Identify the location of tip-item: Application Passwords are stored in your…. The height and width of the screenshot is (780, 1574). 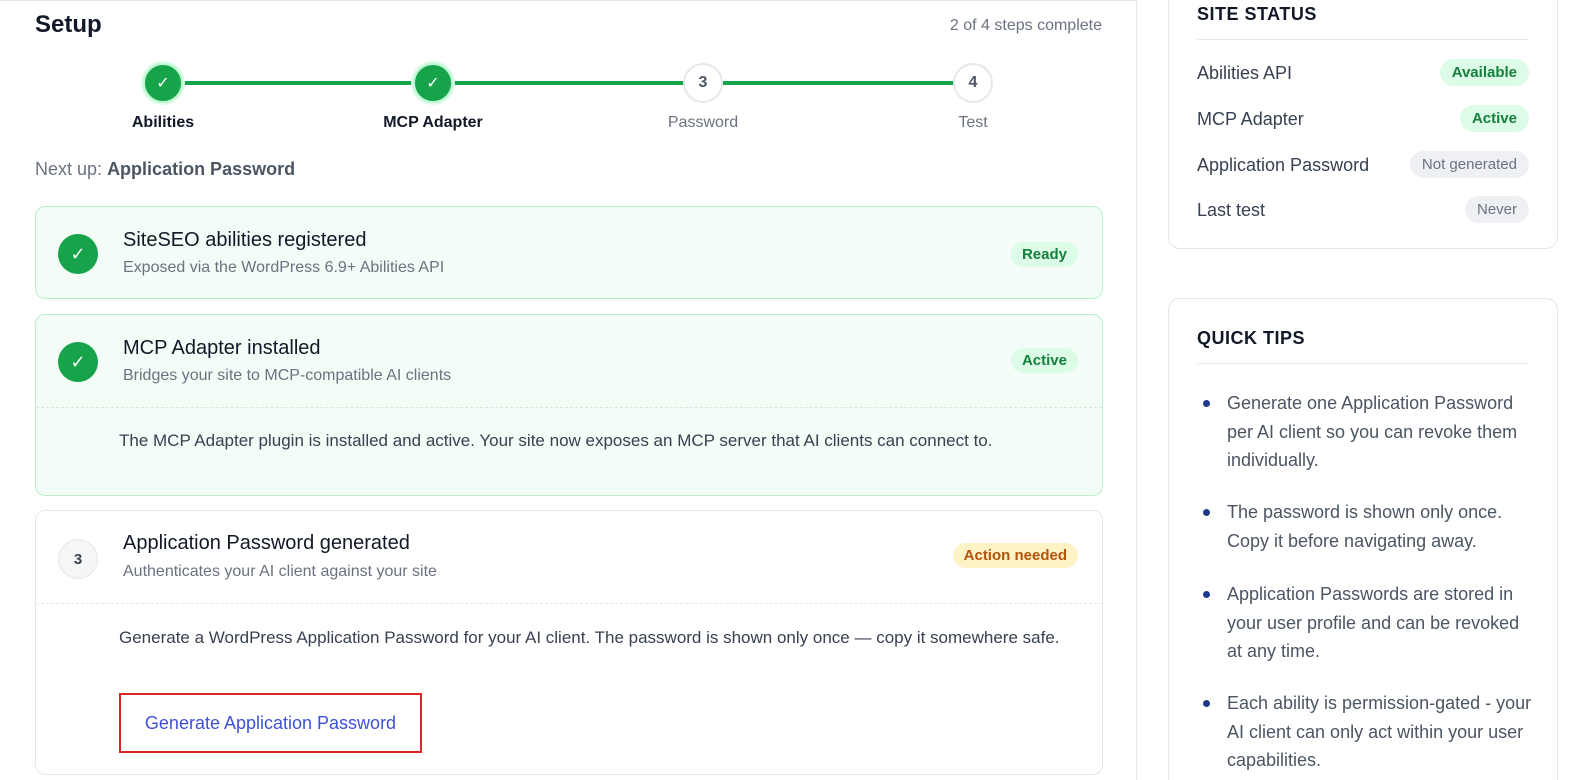
(1373, 622).